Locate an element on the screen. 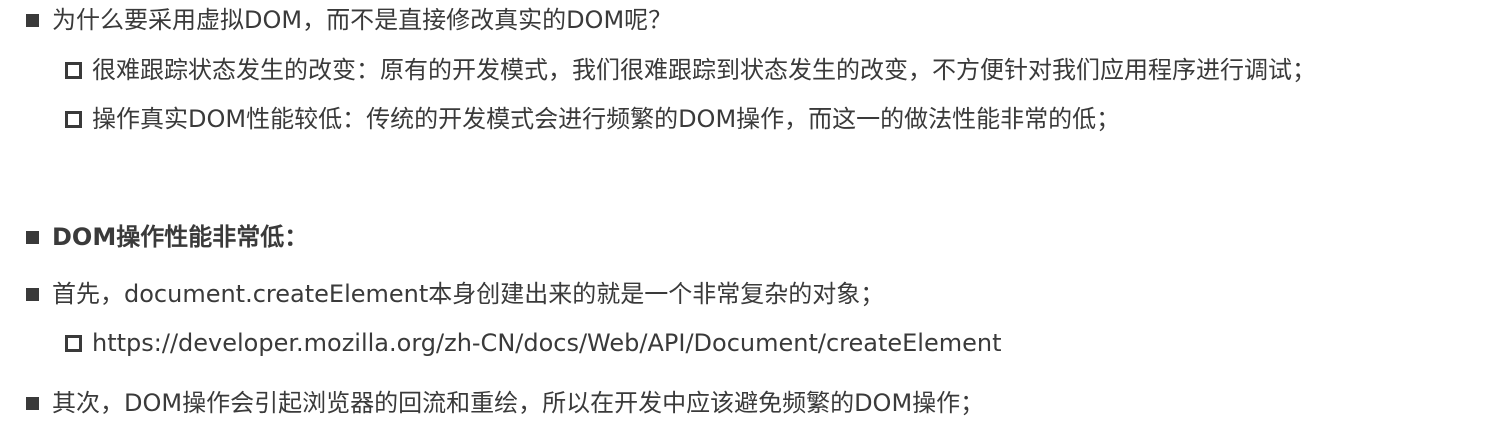  section-heading-dom-slow: DOM操作性能非常低： is located at coordinates (167, 237).